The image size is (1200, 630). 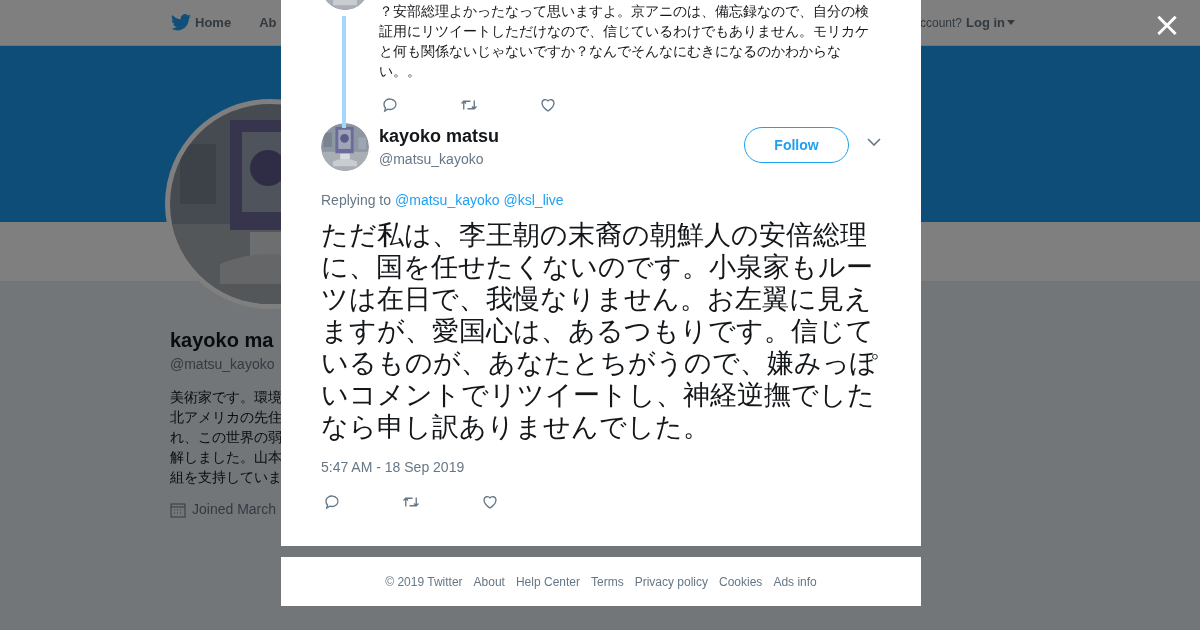 What do you see at coordinates (447, 200) in the screenshot?
I see `mention-link: @matsu_kayoko` at bounding box center [447, 200].